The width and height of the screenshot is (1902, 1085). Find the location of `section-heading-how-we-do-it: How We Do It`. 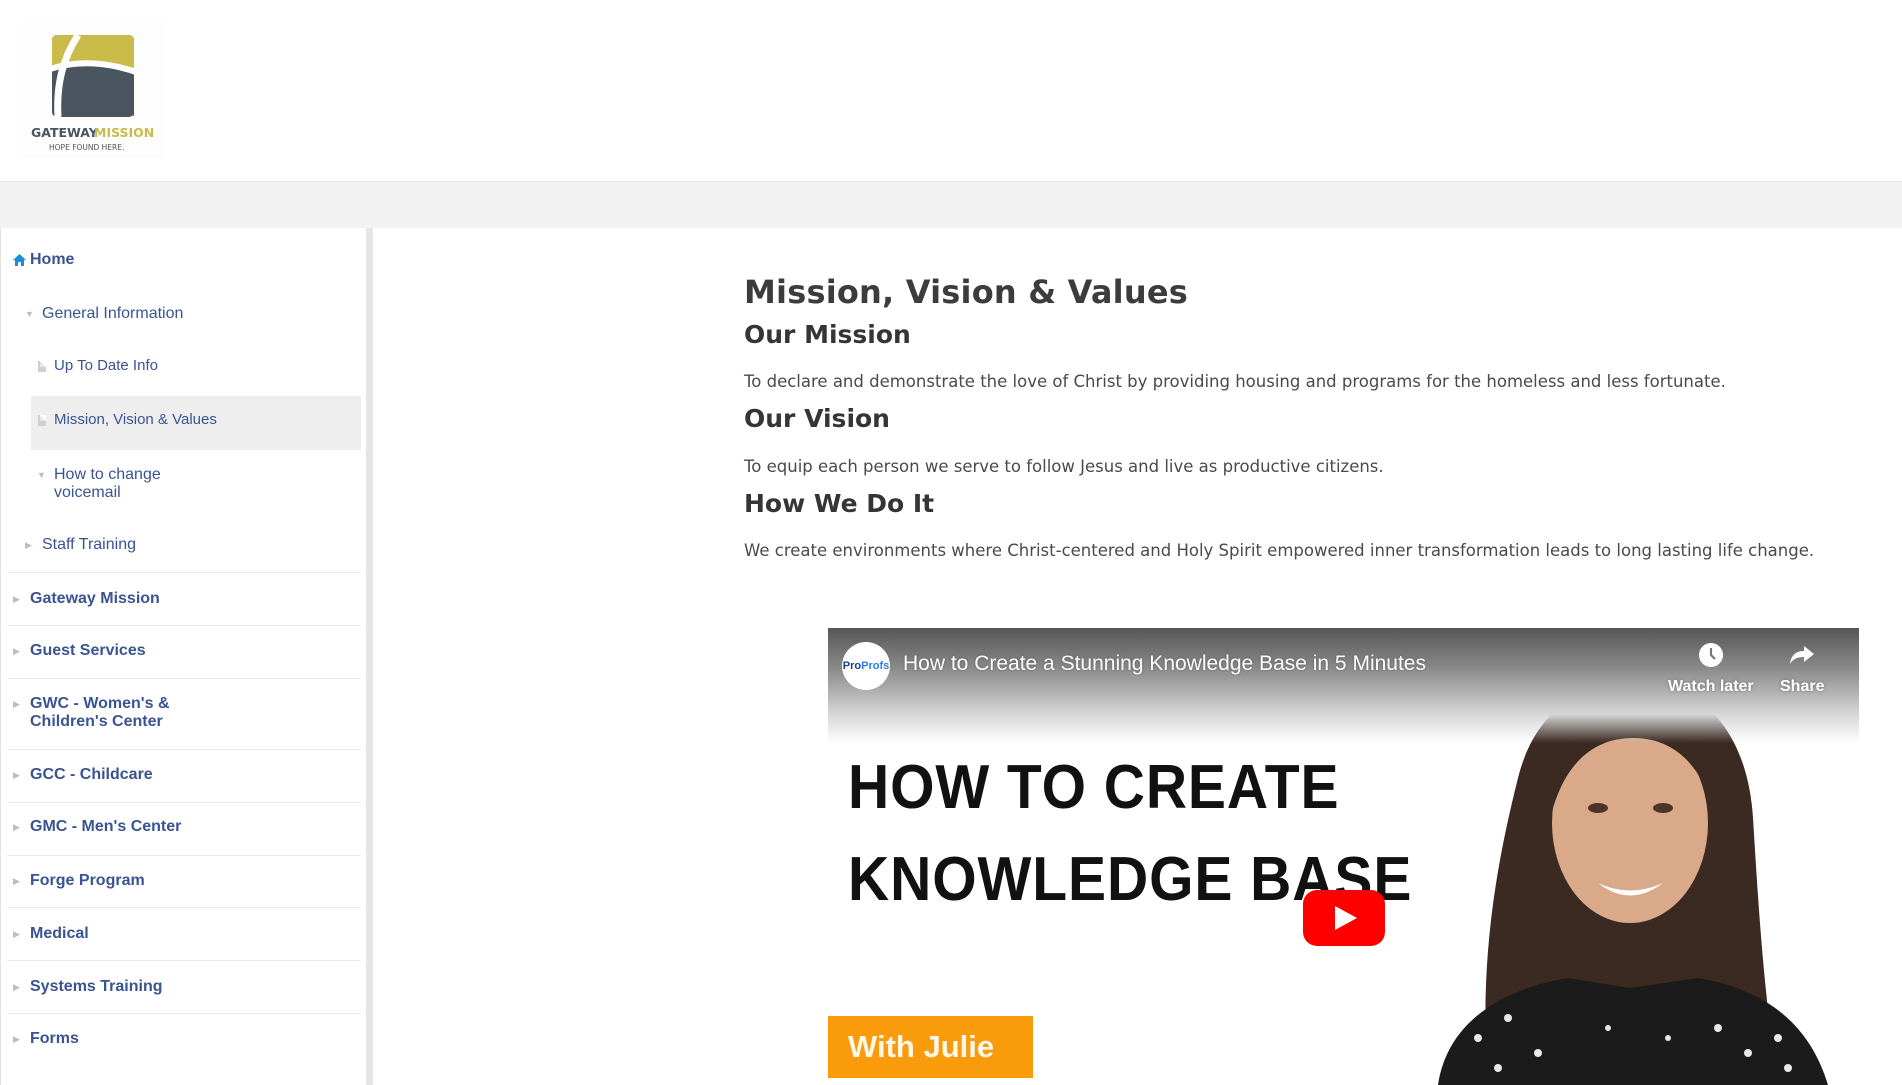

section-heading-how-we-do-it: How We Do It is located at coordinates (839, 503).